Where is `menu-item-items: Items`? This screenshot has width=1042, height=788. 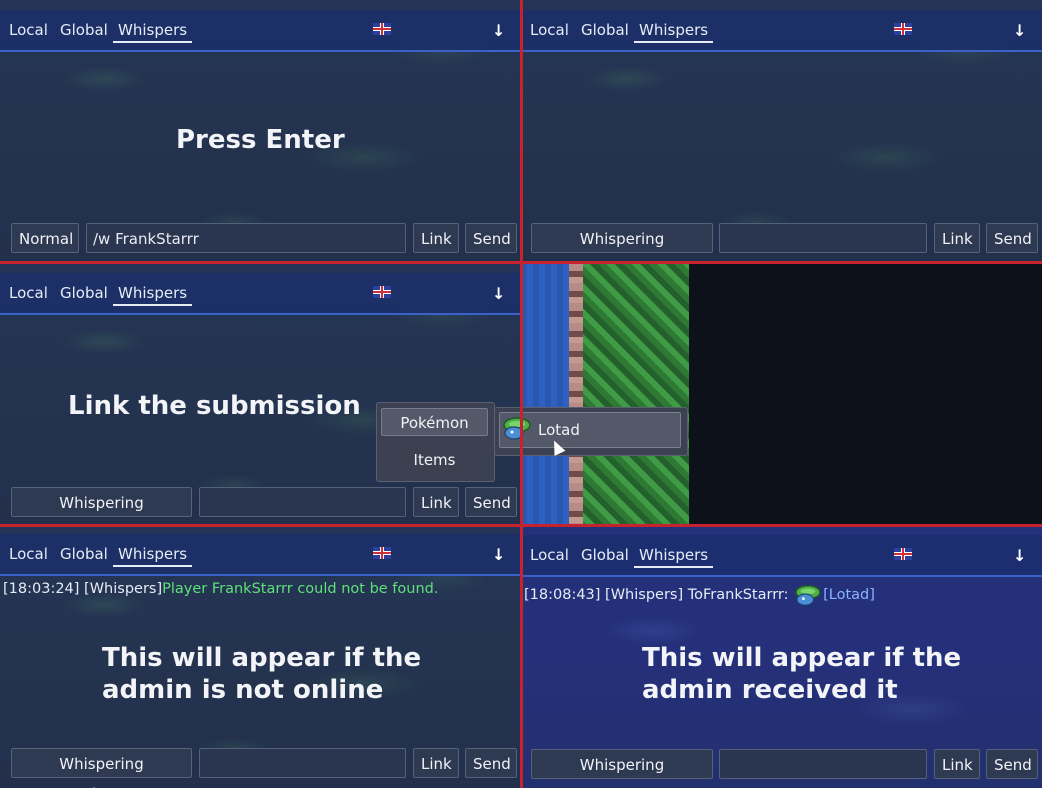 menu-item-items: Items is located at coordinates (434, 460).